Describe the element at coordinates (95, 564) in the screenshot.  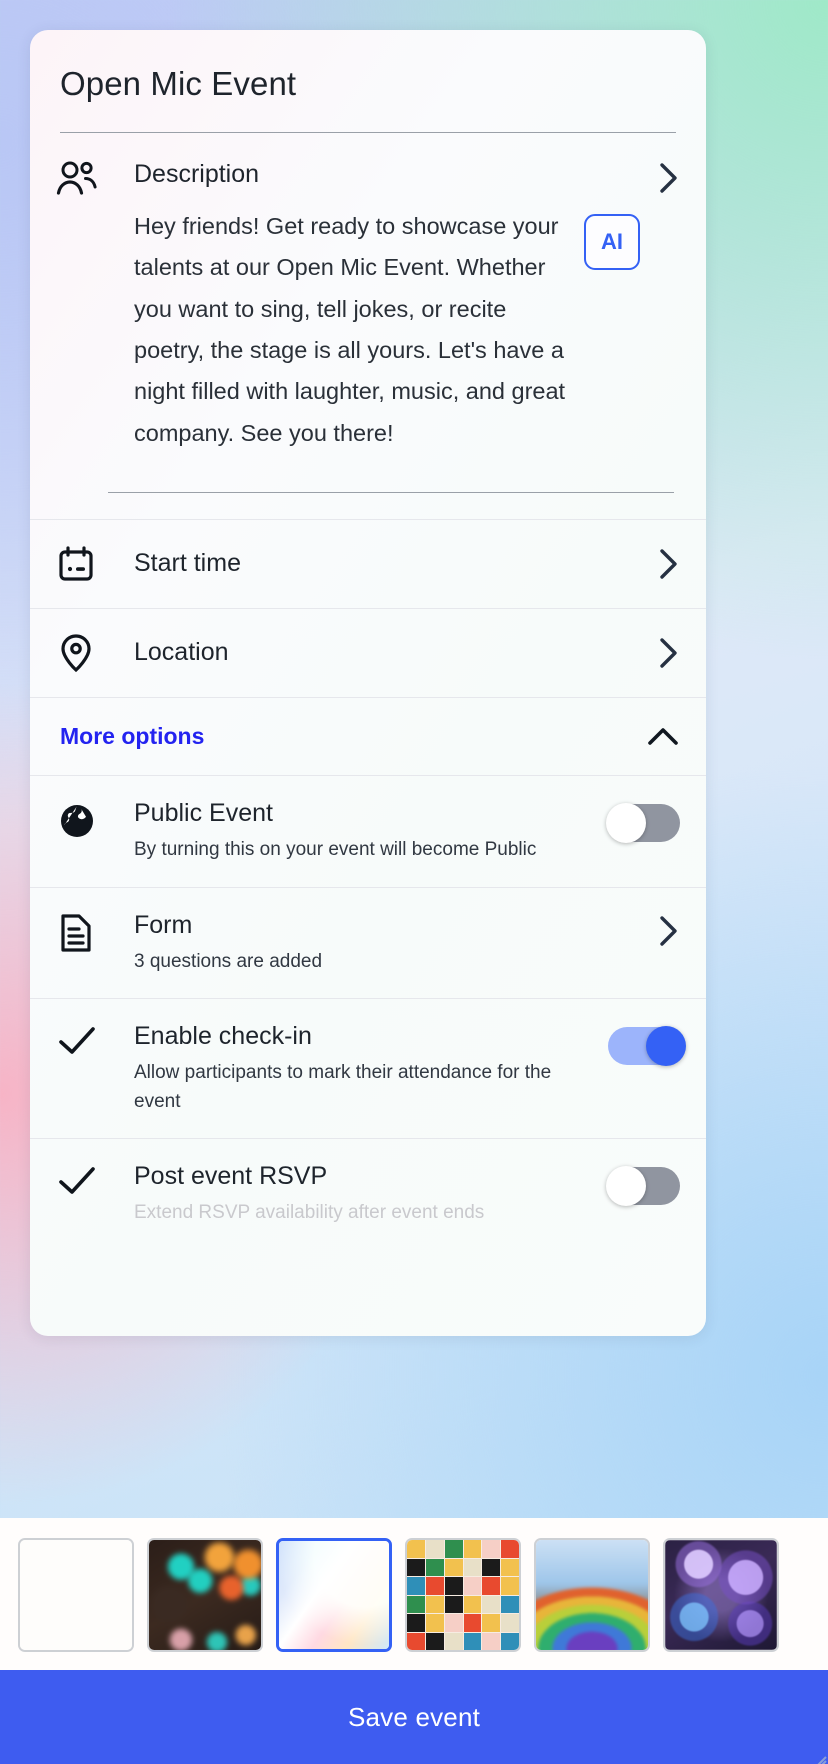
I see `calendar-icon` at that location.